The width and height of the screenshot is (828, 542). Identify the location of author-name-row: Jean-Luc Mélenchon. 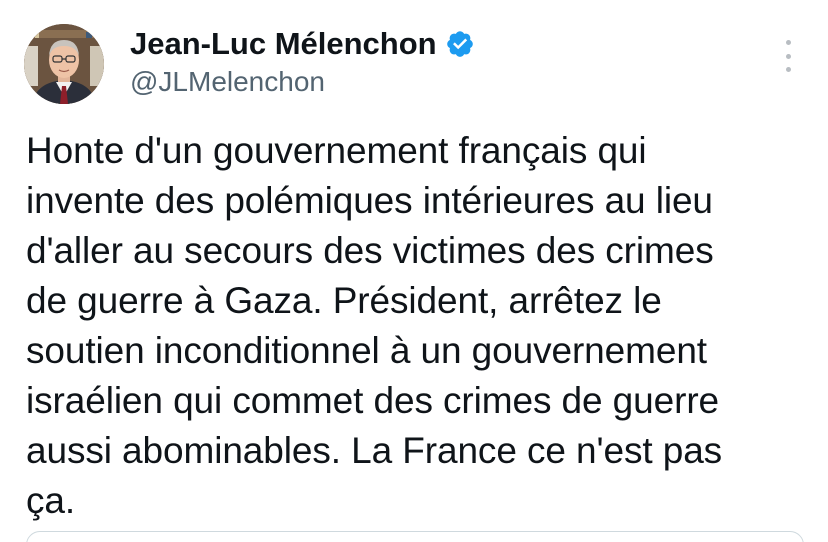
(302, 44).